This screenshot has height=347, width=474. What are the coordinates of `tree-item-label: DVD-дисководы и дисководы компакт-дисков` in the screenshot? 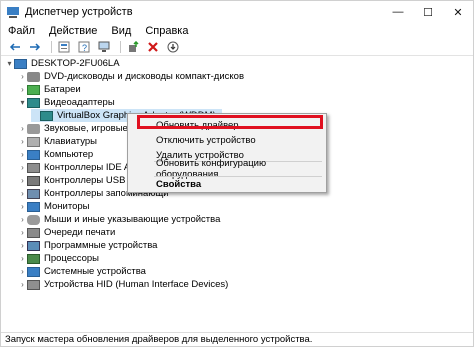 It's located at (144, 76).